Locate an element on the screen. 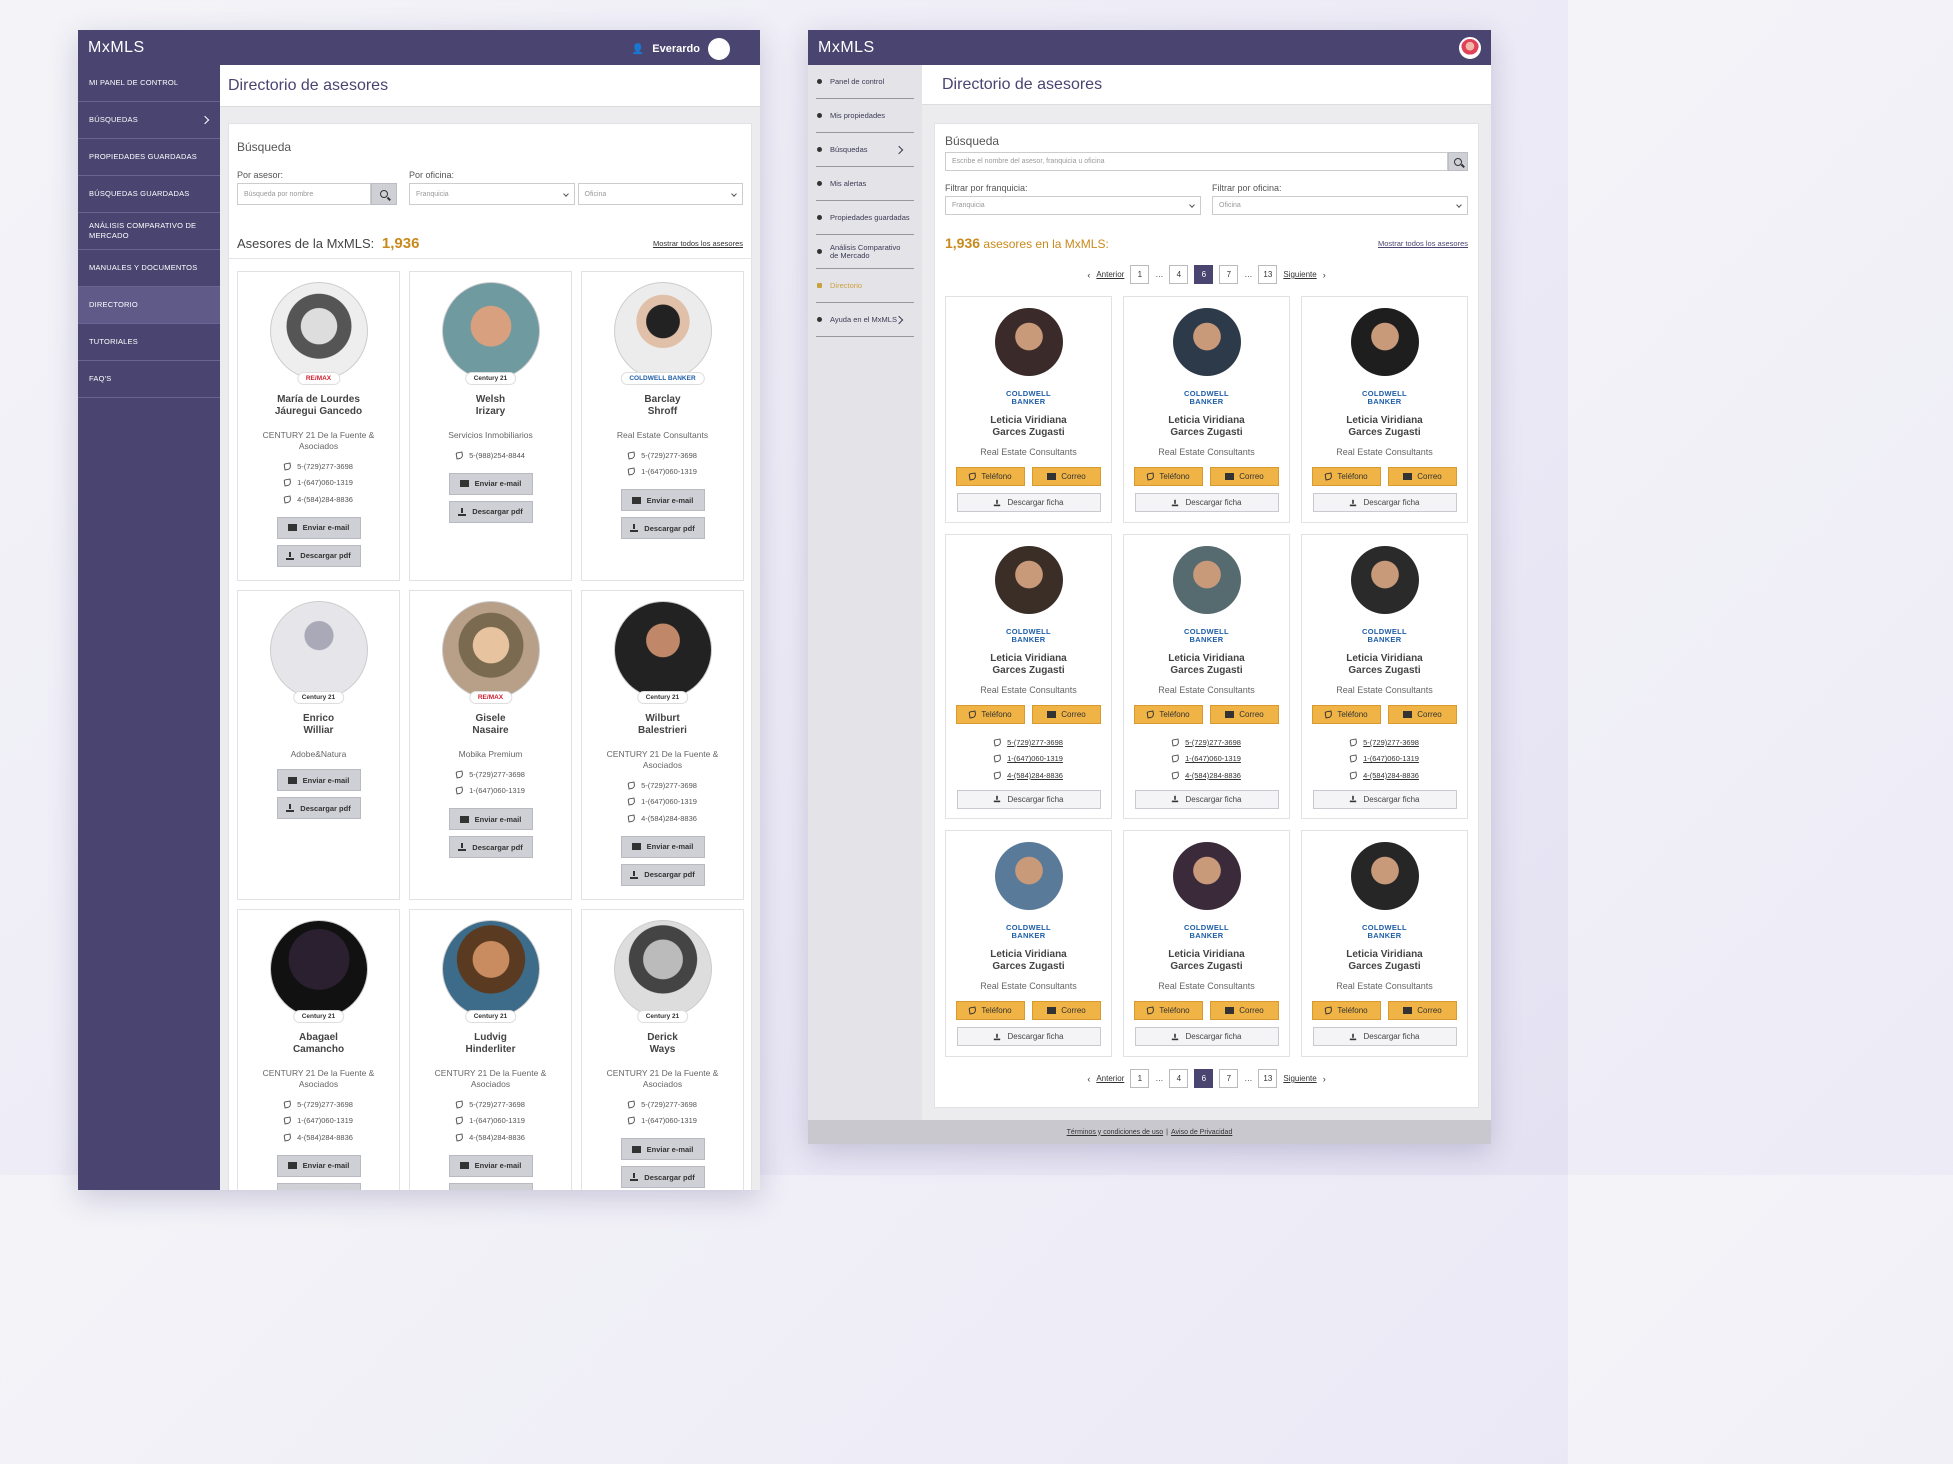 This screenshot has height=1464, width=1953. sidebar-item: MANUALES Y DOCUMENTOS is located at coordinates (149, 268).